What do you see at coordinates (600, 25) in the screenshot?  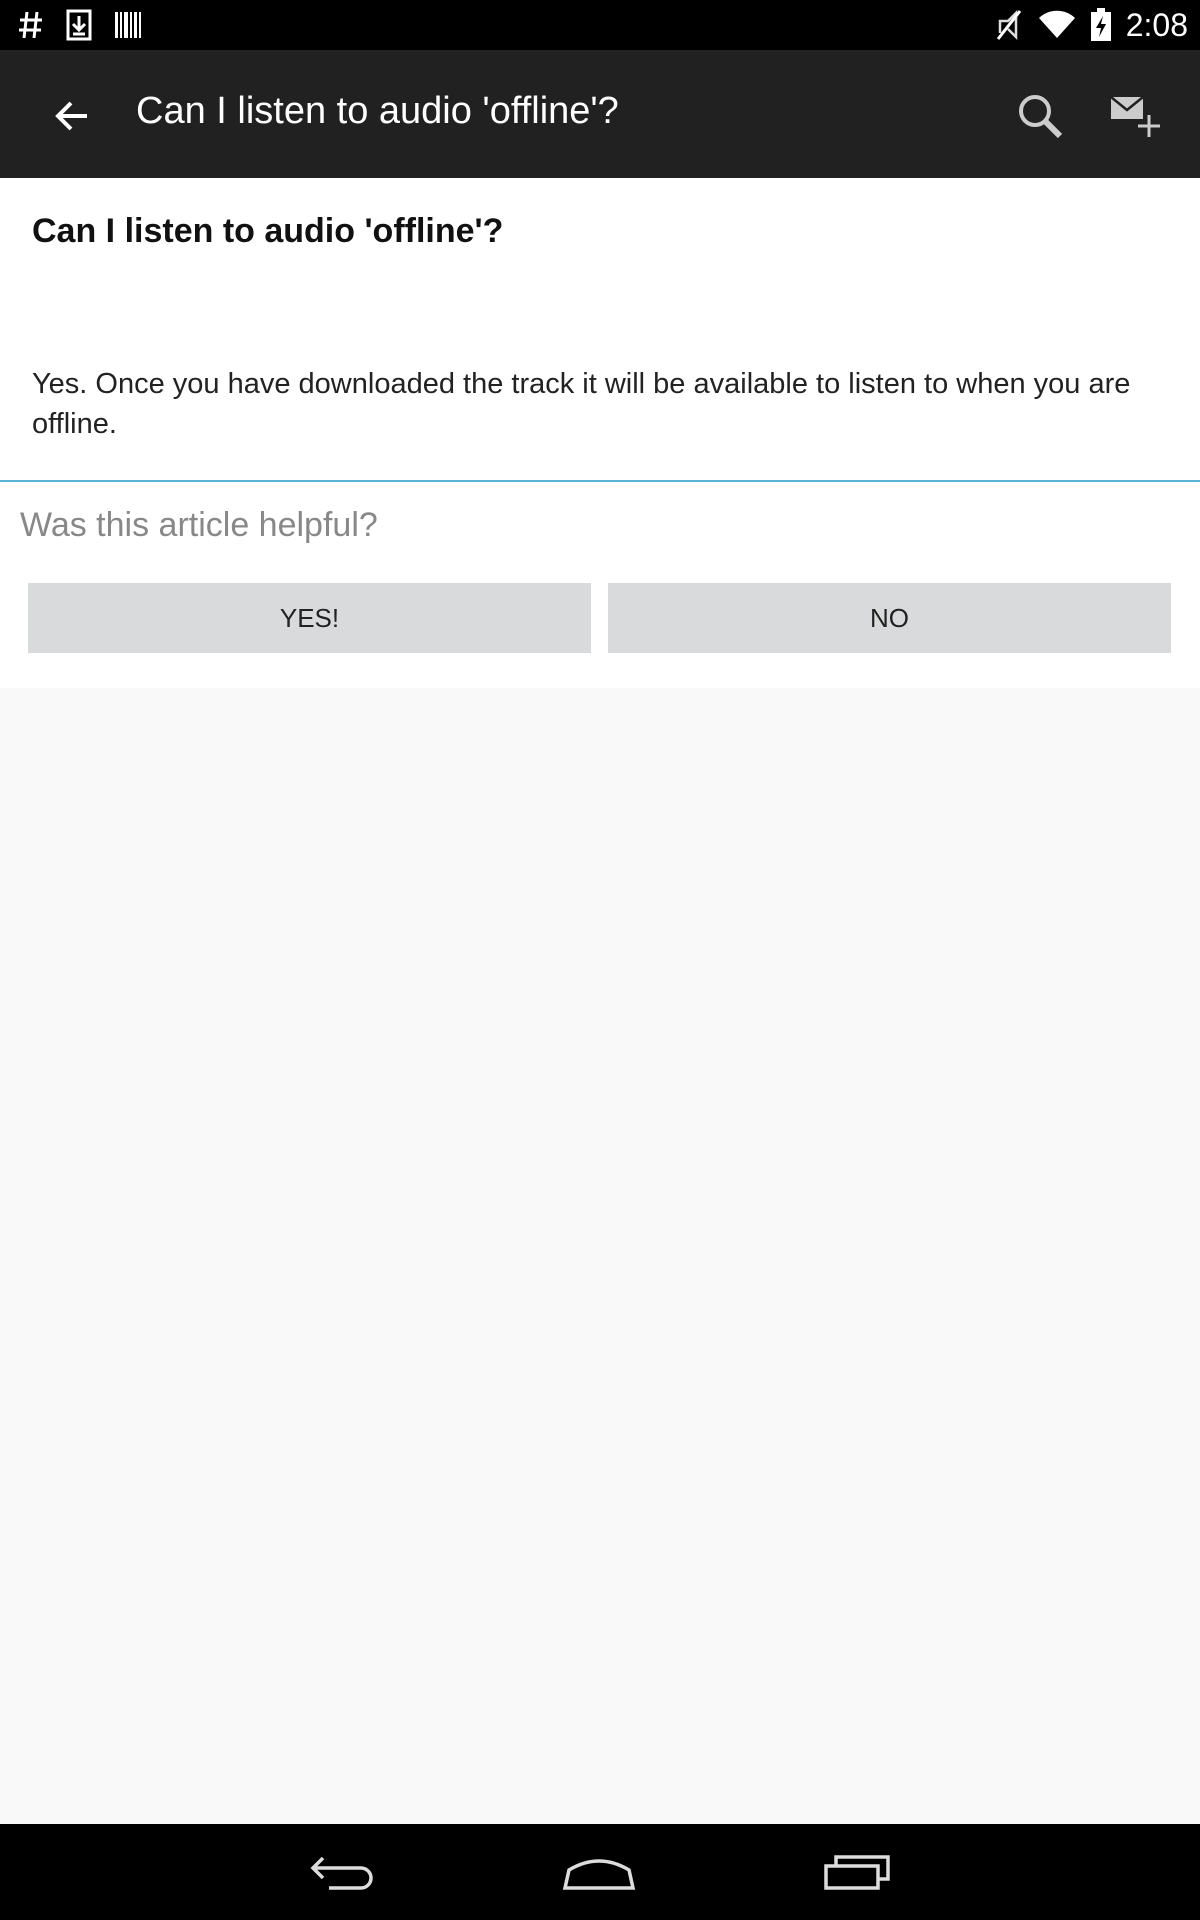 I see `status-bar: 2:08` at bounding box center [600, 25].